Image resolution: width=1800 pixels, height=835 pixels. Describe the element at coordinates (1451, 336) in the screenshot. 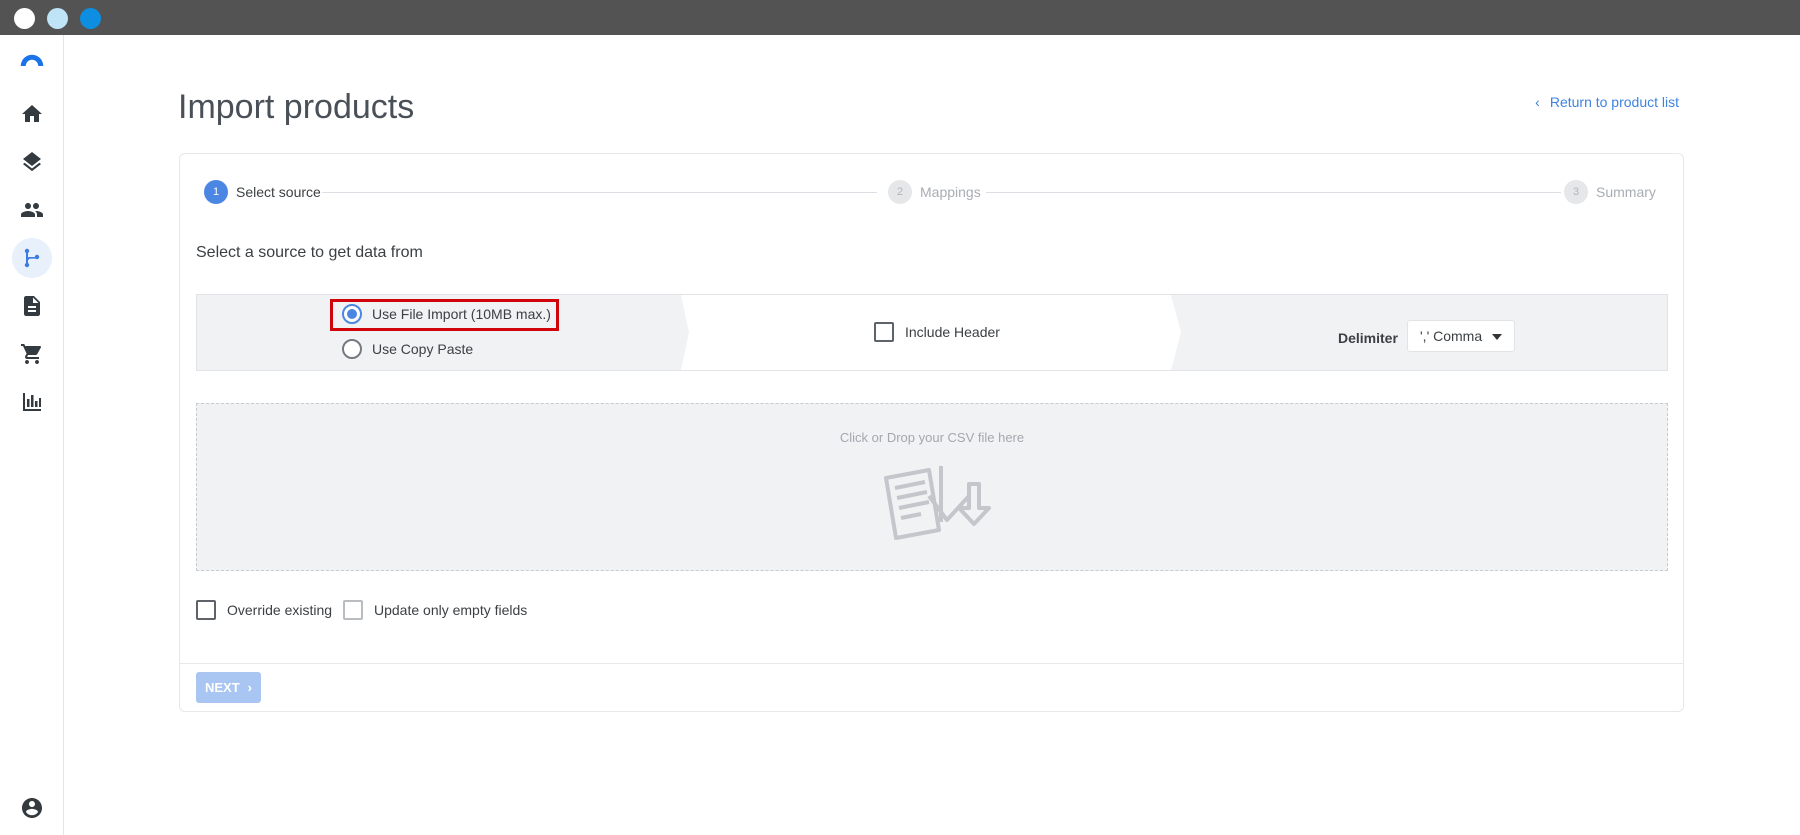

I see `delimiter-value: ',' Comma` at that location.